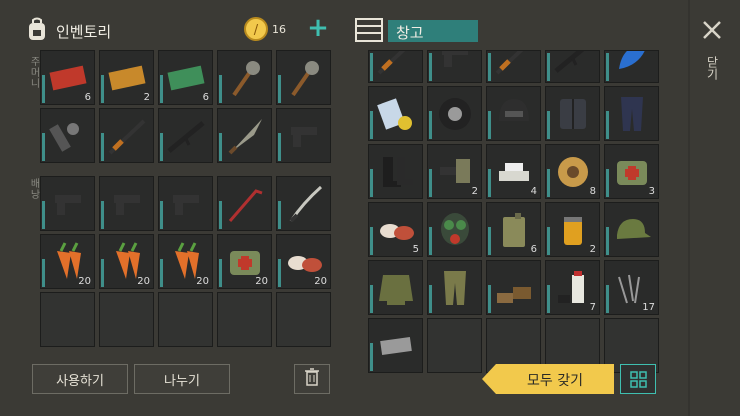 This screenshot has height=416, width=740. What do you see at coordinates (279, 29) in the screenshot?
I see `coin-count: 16` at bounding box center [279, 29].